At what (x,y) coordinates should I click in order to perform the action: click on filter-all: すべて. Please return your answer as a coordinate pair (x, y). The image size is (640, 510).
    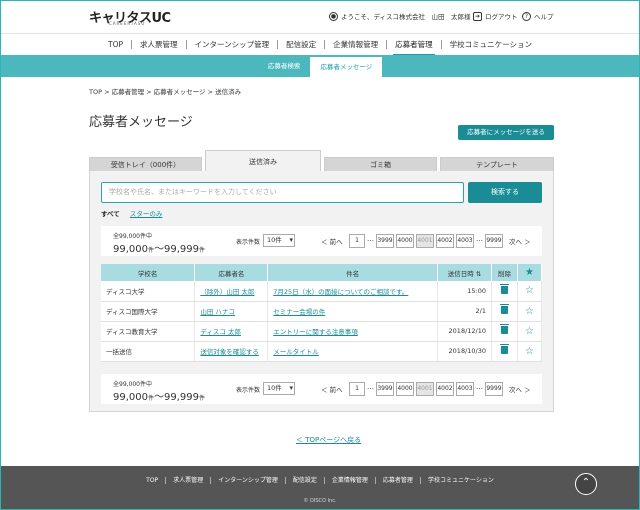
    Looking at the image, I should click on (110, 214).